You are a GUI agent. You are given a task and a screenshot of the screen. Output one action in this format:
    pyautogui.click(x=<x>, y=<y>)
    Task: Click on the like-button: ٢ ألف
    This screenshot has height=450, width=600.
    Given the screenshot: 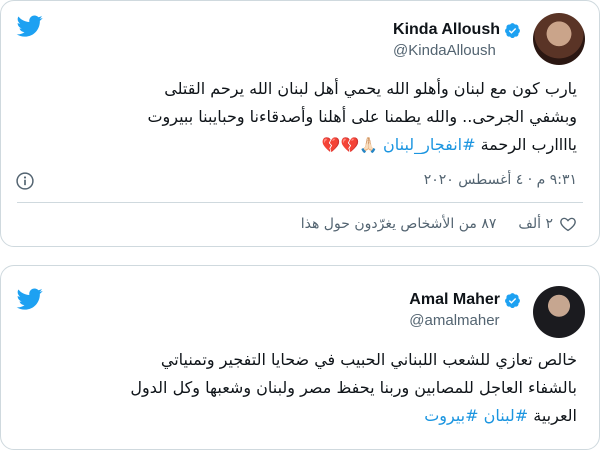 What is the action you would take?
    pyautogui.click(x=547, y=224)
    